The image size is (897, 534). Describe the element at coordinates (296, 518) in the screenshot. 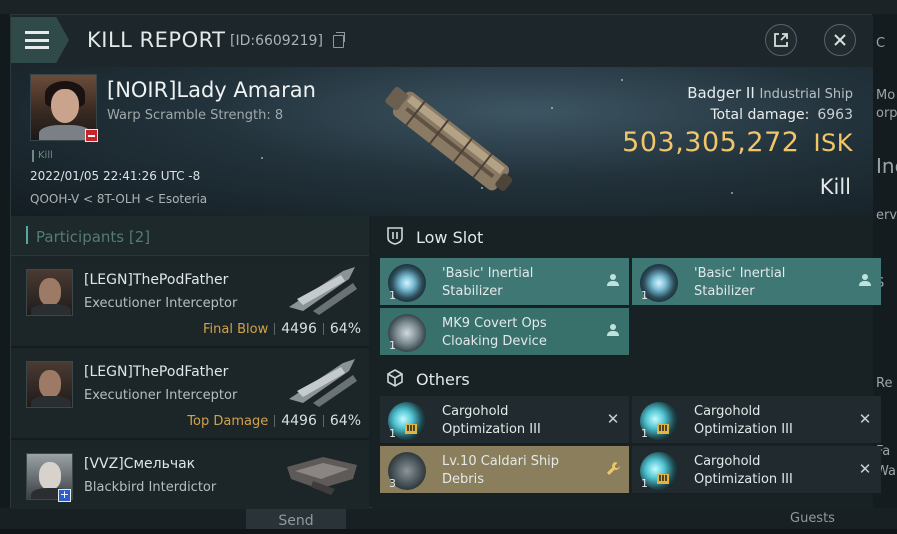

I see `send-button: Send` at that location.